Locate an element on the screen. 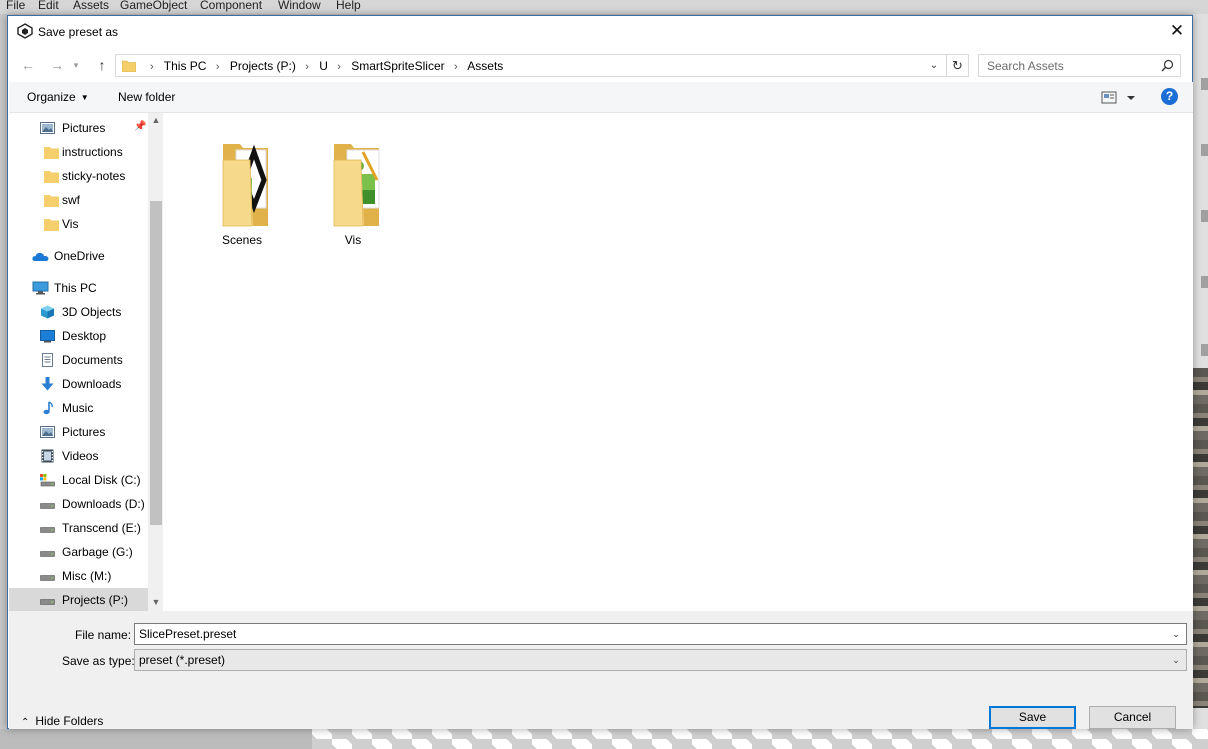 The image size is (1208, 749). nav-item-music: Music is located at coordinates (78, 408).